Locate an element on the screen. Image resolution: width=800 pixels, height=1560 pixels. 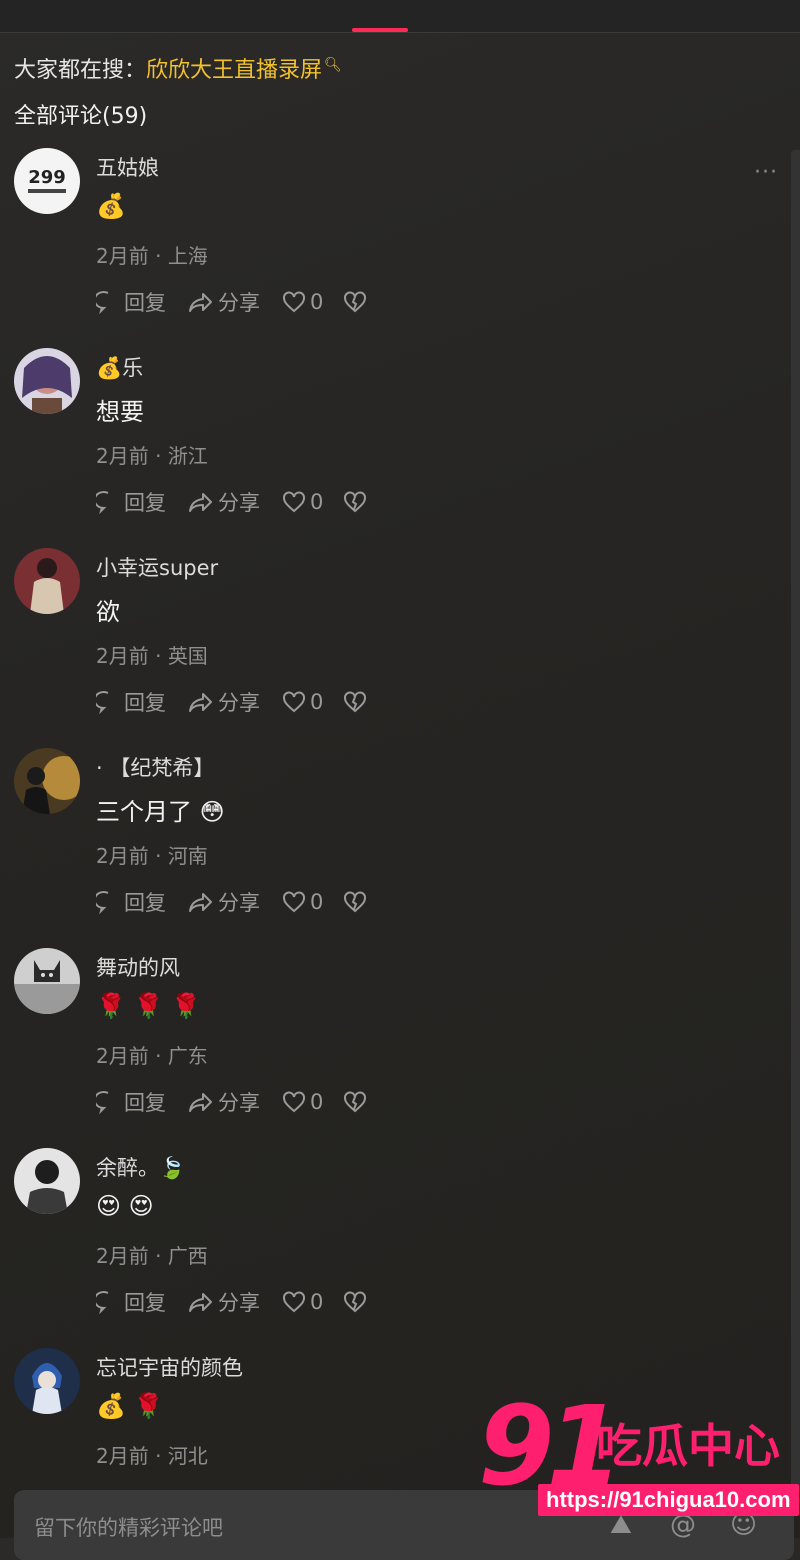
tab-indicator is located at coordinates (380, 30).